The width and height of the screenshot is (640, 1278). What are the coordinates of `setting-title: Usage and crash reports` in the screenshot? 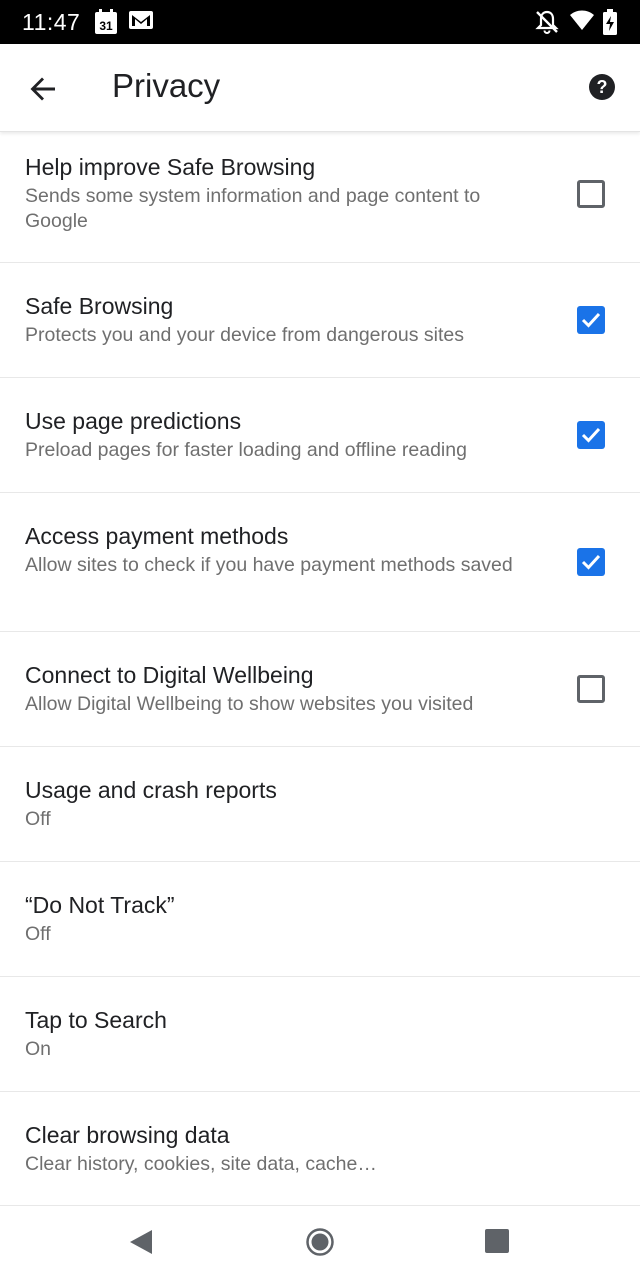 It's located at (151, 790).